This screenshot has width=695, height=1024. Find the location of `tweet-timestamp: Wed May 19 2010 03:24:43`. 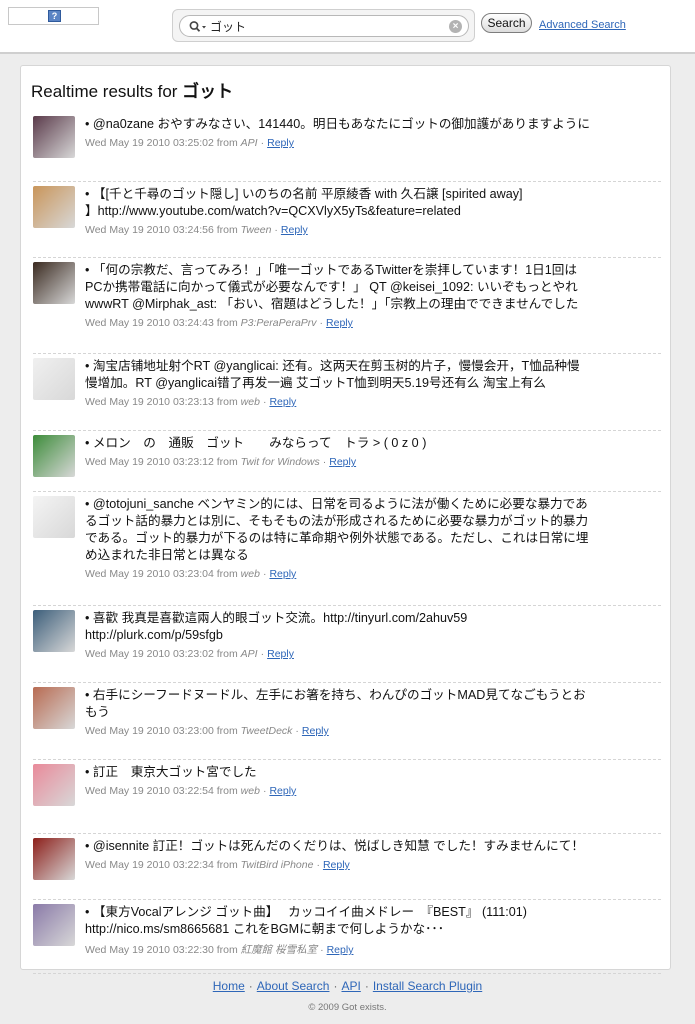

tweet-timestamp: Wed May 19 2010 03:24:43 is located at coordinates (149, 323).